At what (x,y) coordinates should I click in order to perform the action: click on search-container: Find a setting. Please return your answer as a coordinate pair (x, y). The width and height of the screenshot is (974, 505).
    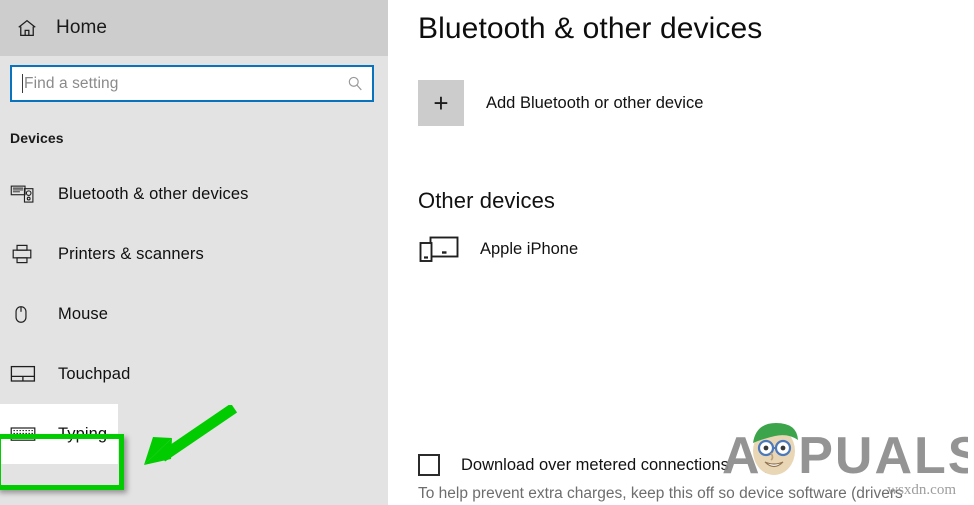
    Looking at the image, I should click on (194, 79).